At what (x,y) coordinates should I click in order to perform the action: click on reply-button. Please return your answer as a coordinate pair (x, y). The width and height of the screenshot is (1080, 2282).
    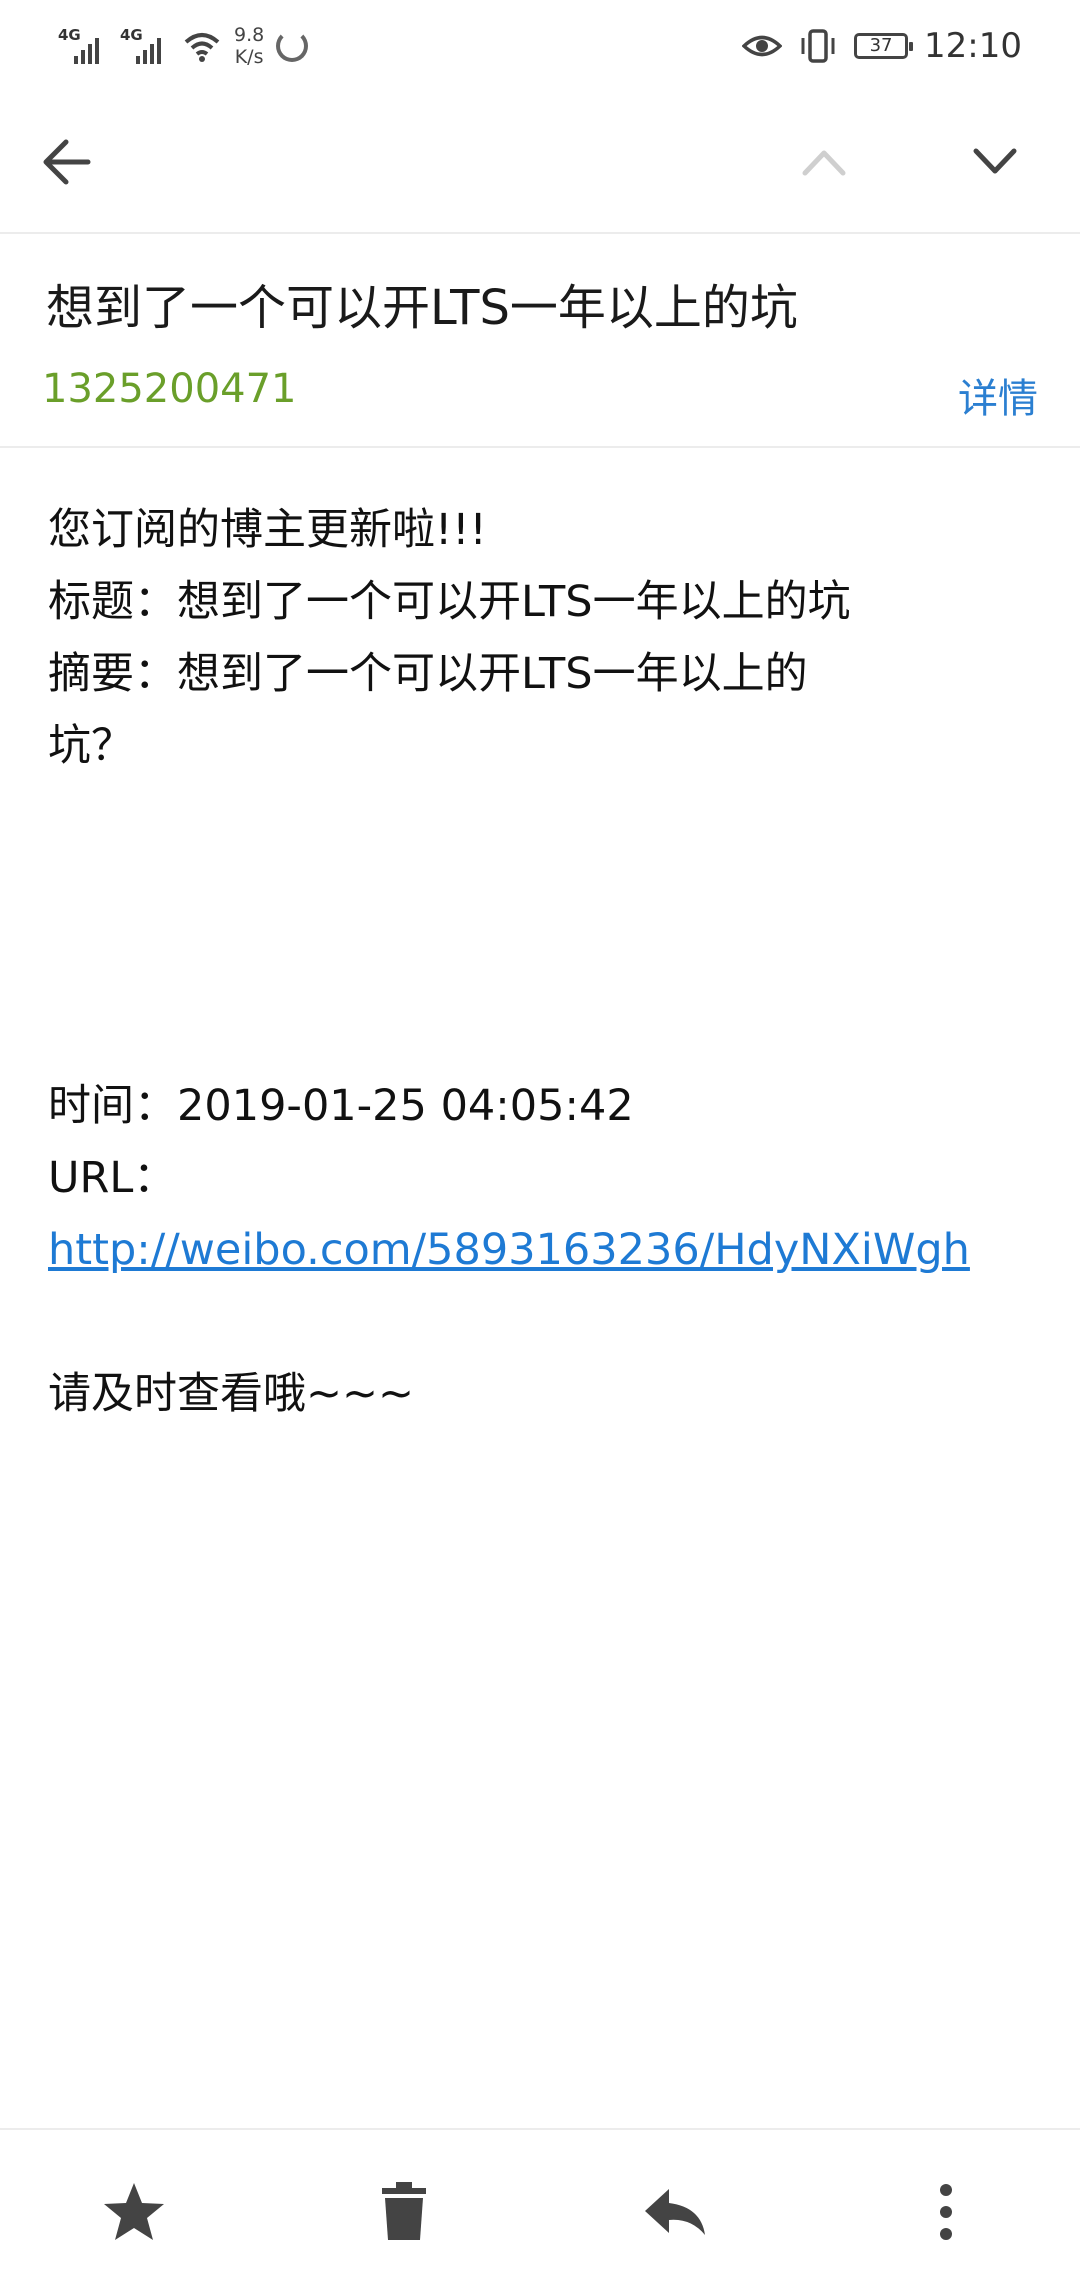
    Looking at the image, I should click on (675, 2212).